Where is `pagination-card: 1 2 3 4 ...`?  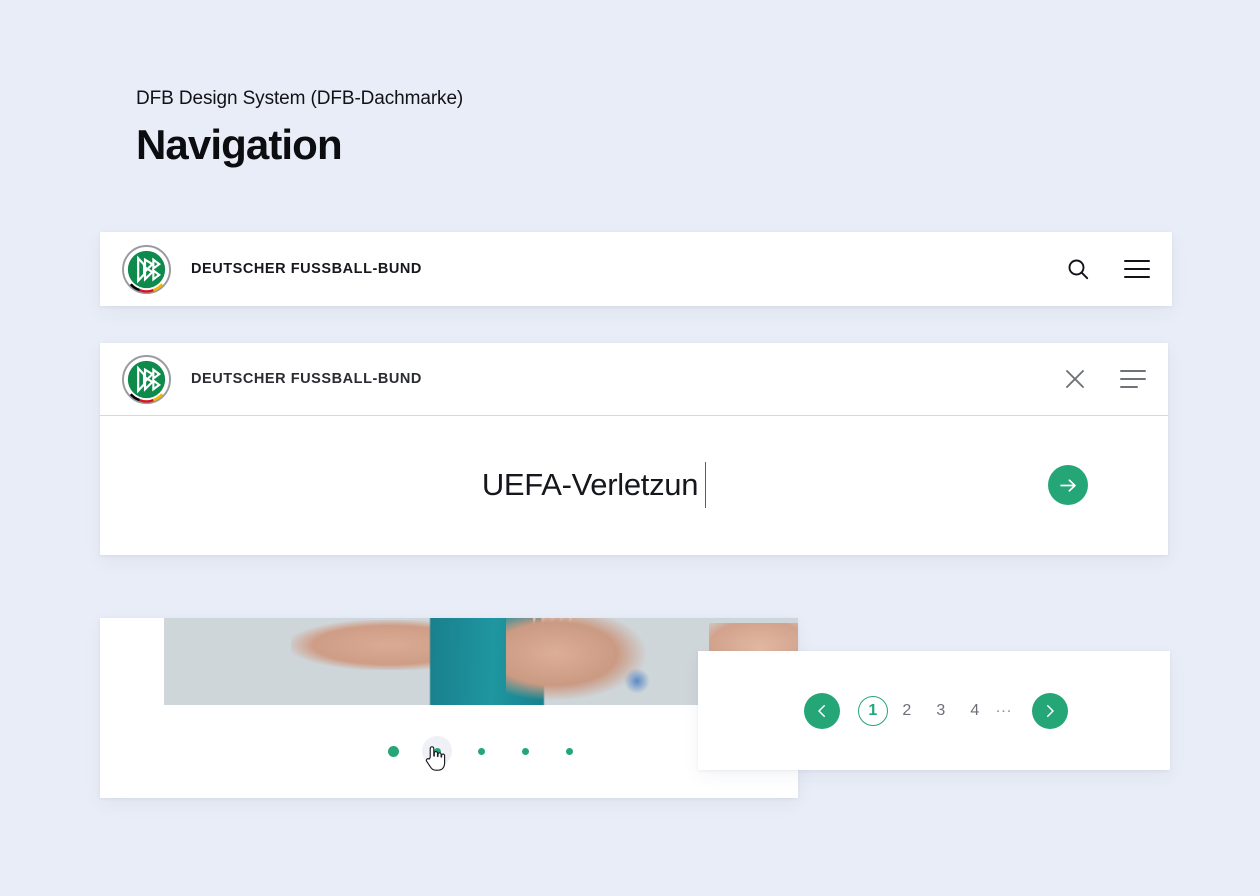
pagination-card: 1 2 3 4 ... is located at coordinates (934, 710).